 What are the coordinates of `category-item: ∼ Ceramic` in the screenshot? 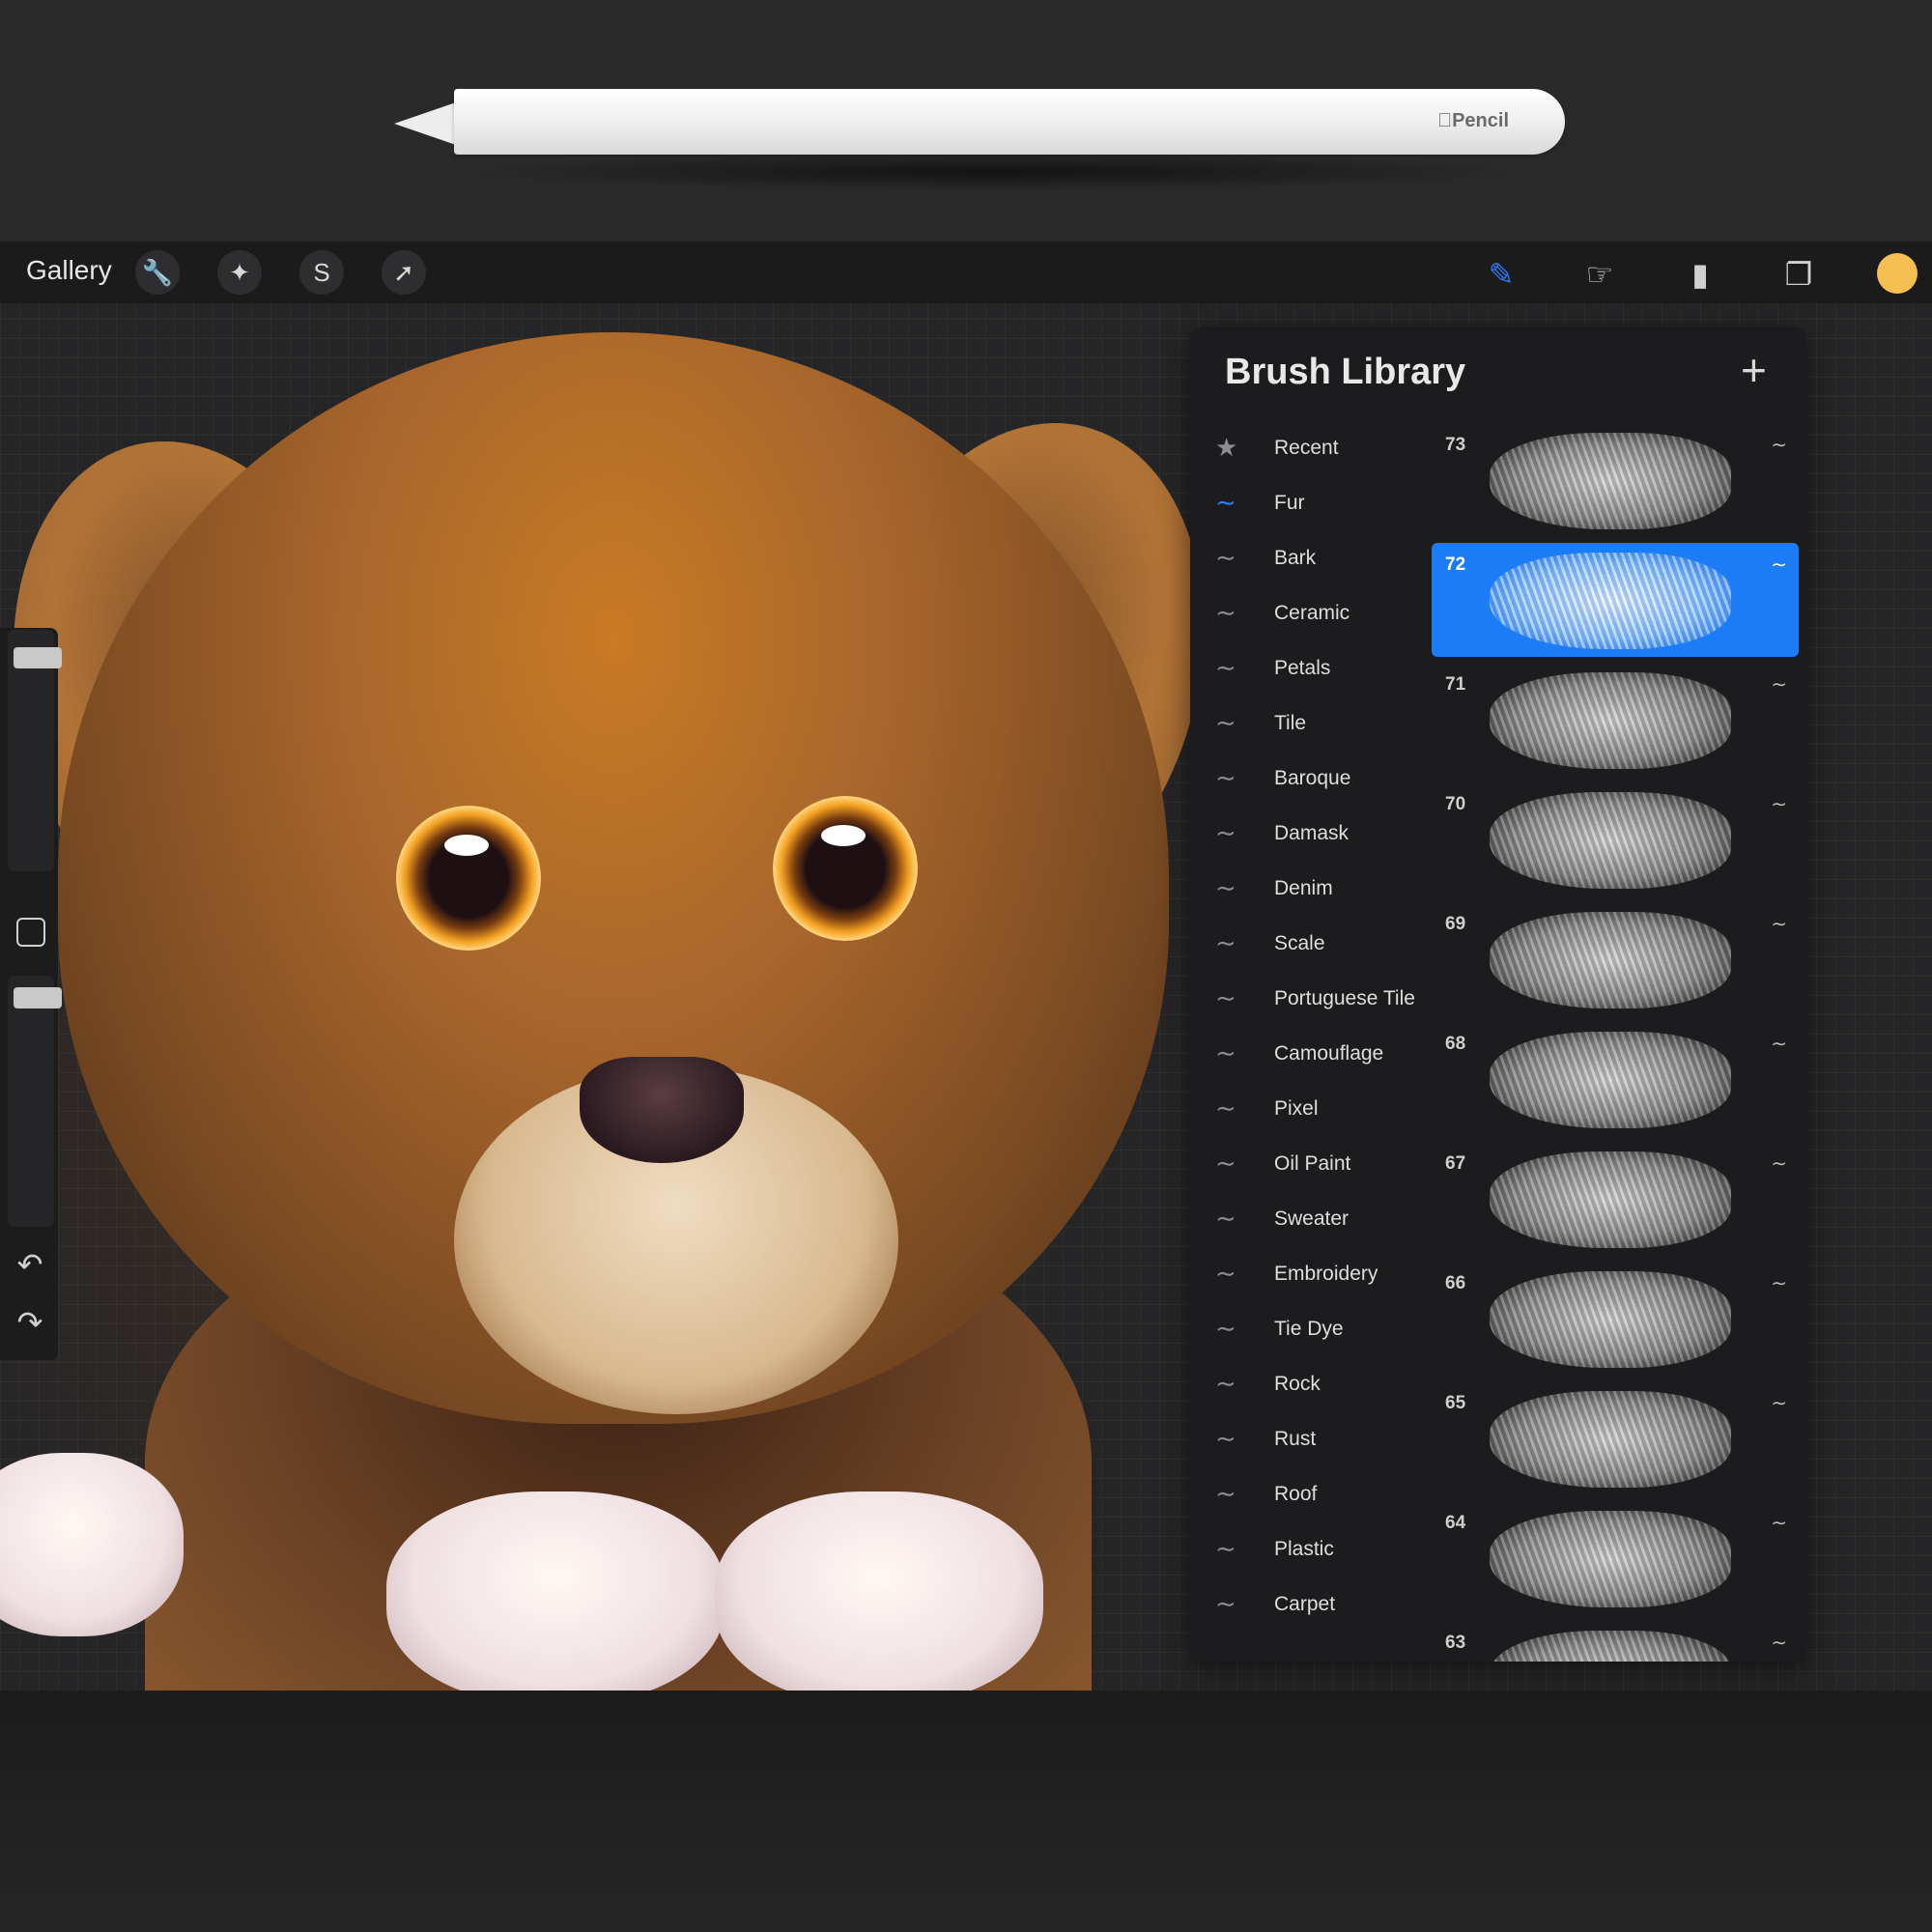 It's located at (1311, 615).